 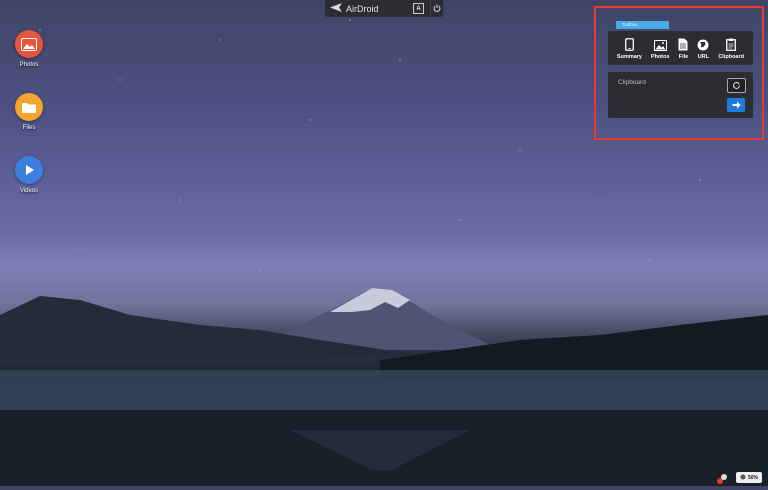 What do you see at coordinates (731, 56) in the screenshot?
I see `toolbox-clipboard-label: Clipboard` at bounding box center [731, 56].